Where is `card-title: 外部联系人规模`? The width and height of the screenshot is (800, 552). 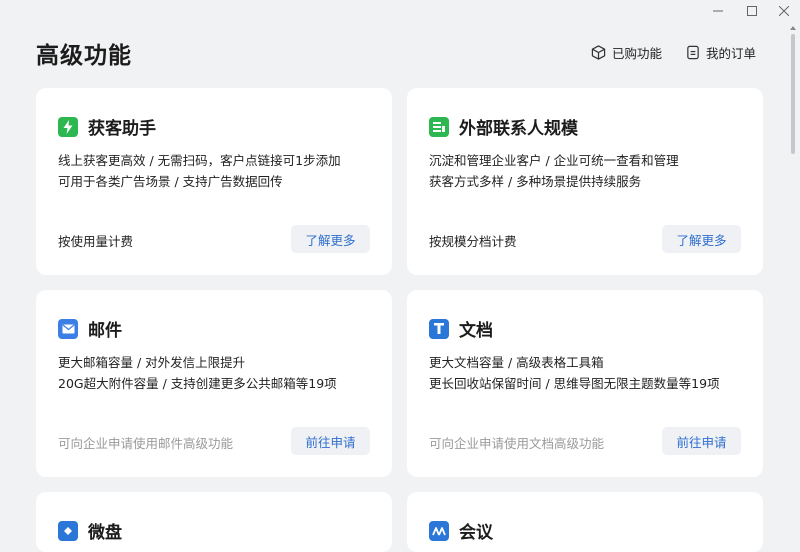
card-title: 外部联系人规模 is located at coordinates (518, 129).